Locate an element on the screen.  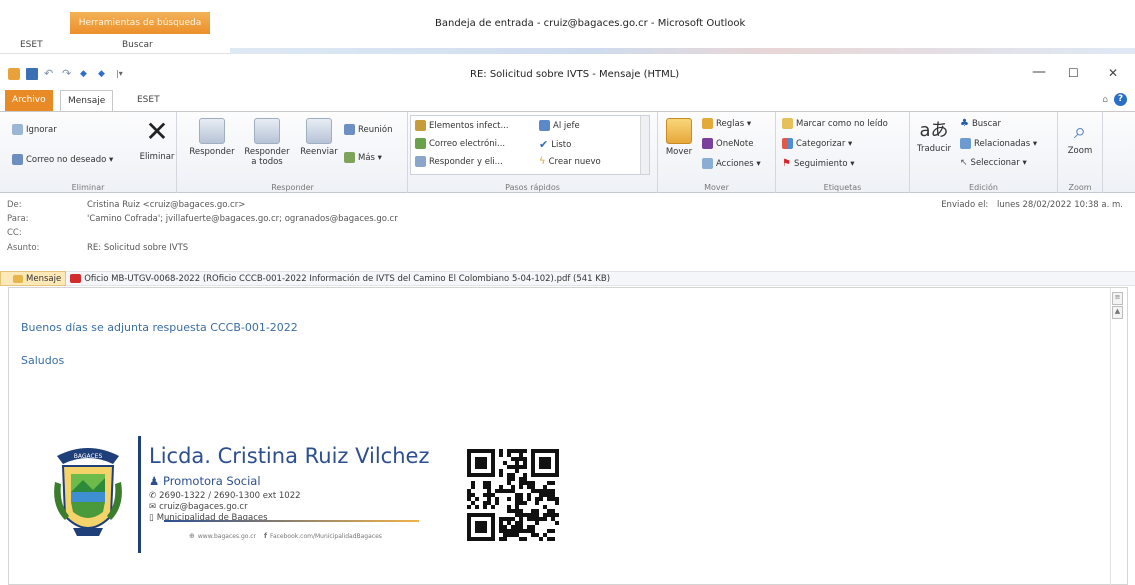
reply-all-button: Responder a todos is located at coordinates (267, 142).